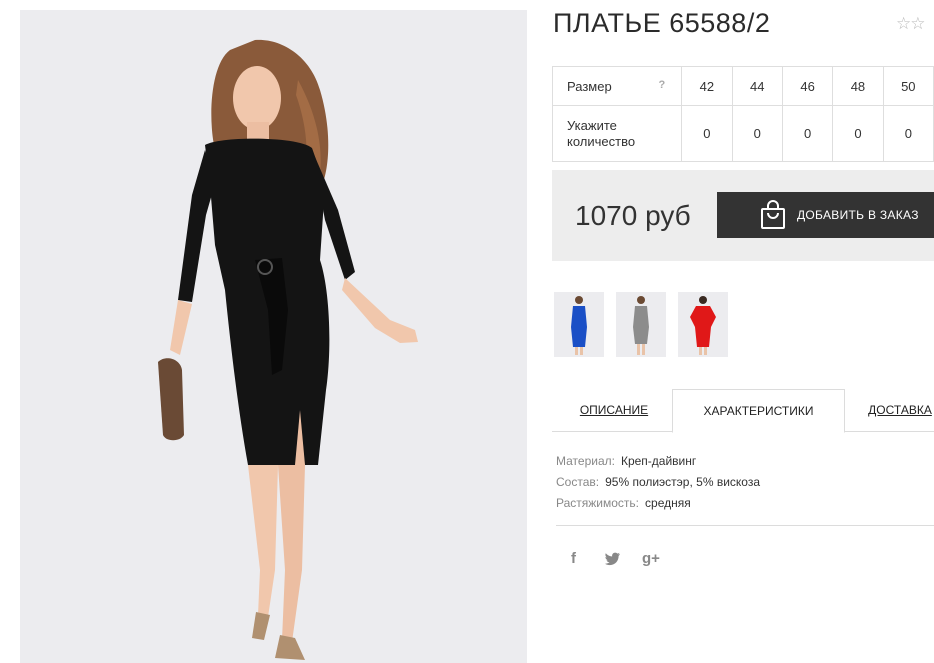 This screenshot has height=663, width=934. What do you see at coordinates (613, 559) in the screenshot?
I see `twitter-icon` at bounding box center [613, 559].